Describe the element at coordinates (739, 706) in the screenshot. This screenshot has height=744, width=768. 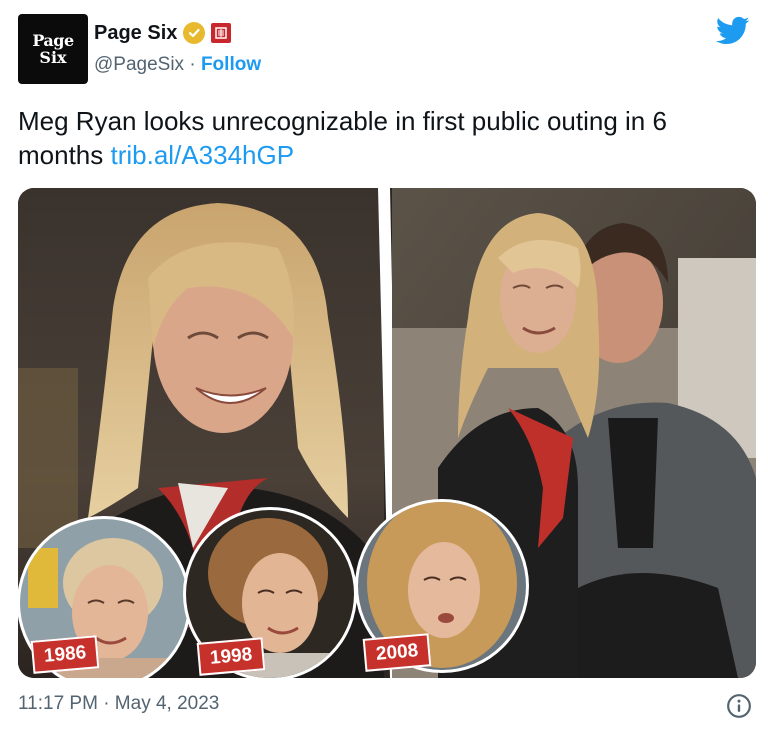
I see `info-icon` at that location.